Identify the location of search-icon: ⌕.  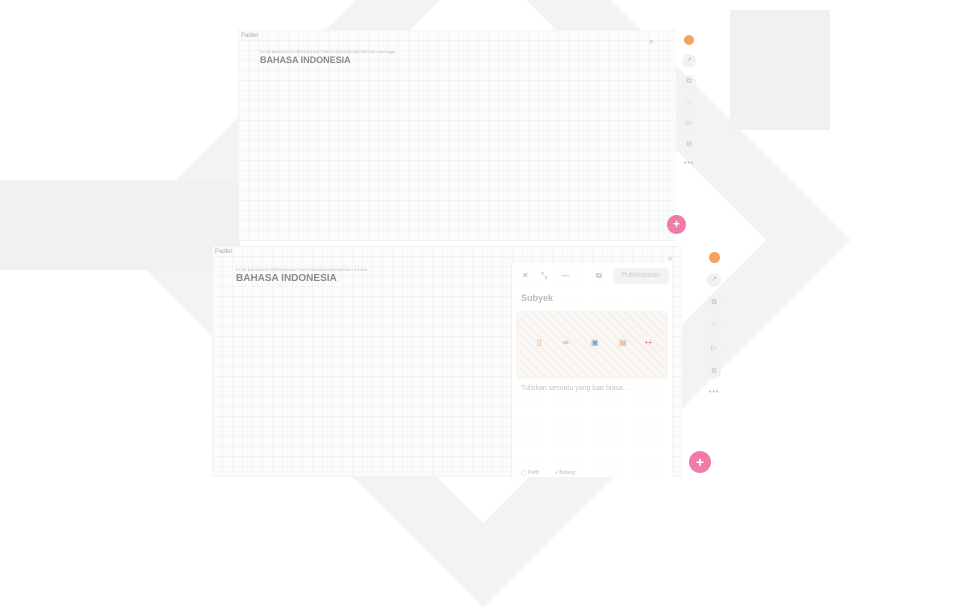
(651, 42).